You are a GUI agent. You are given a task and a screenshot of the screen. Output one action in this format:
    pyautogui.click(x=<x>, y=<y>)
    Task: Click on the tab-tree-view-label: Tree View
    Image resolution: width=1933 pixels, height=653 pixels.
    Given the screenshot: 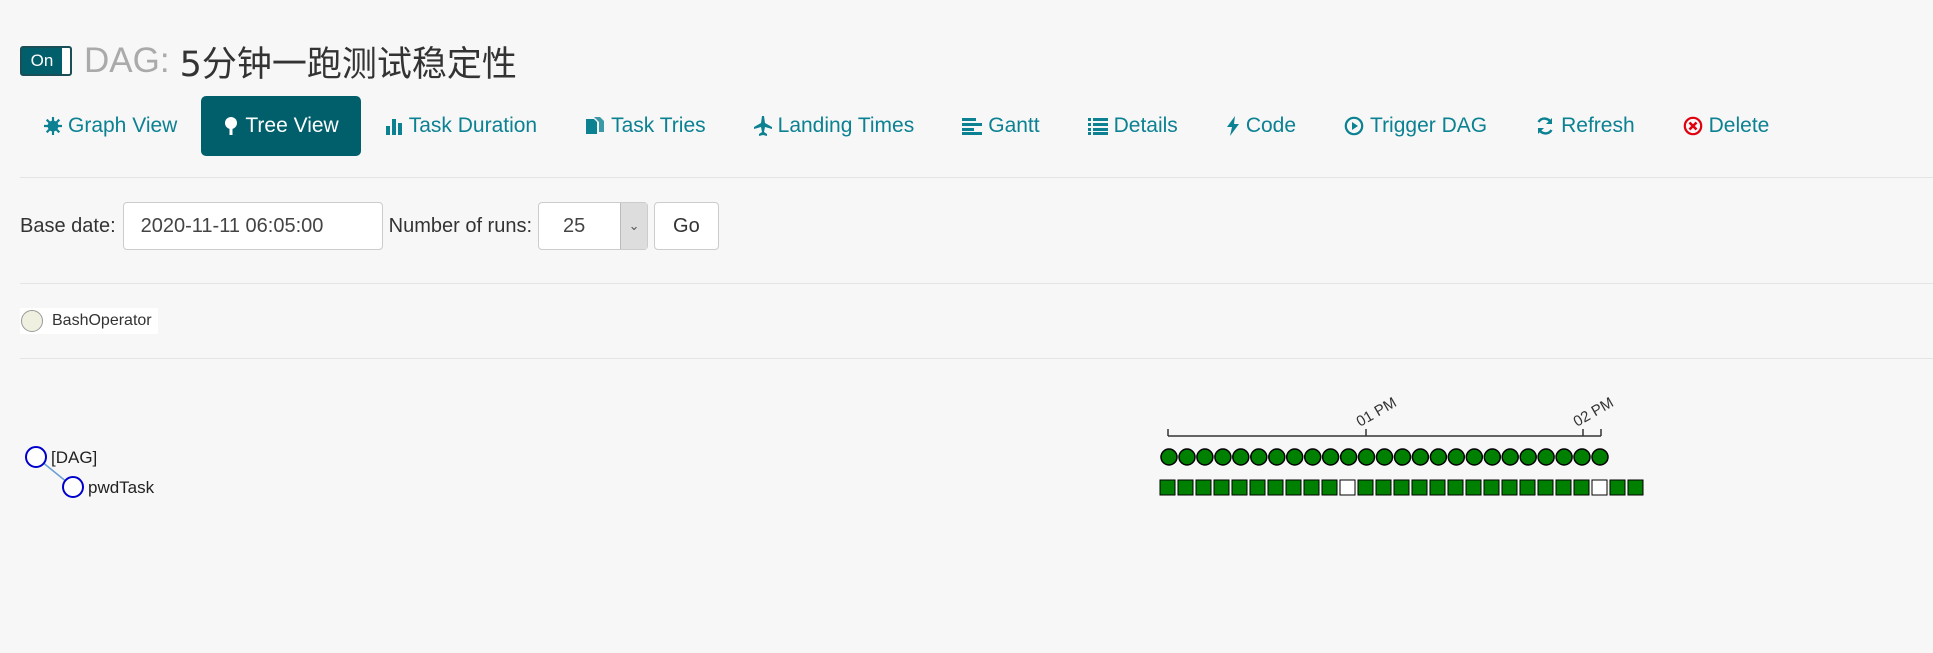 What is the action you would take?
    pyautogui.click(x=292, y=125)
    